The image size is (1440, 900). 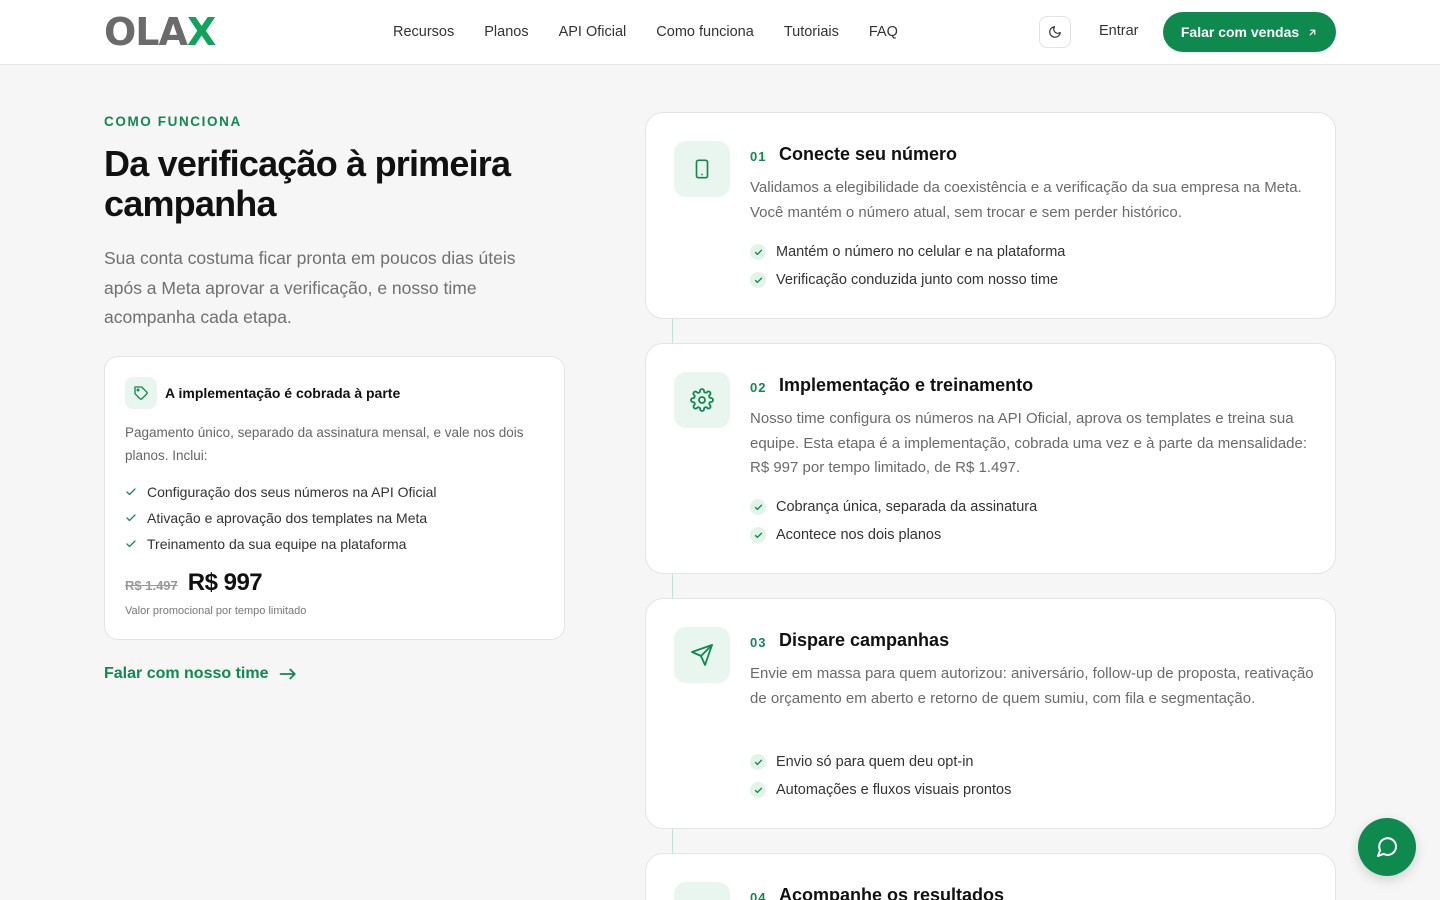 I want to click on message-circle-icon, so click(x=1387, y=847).